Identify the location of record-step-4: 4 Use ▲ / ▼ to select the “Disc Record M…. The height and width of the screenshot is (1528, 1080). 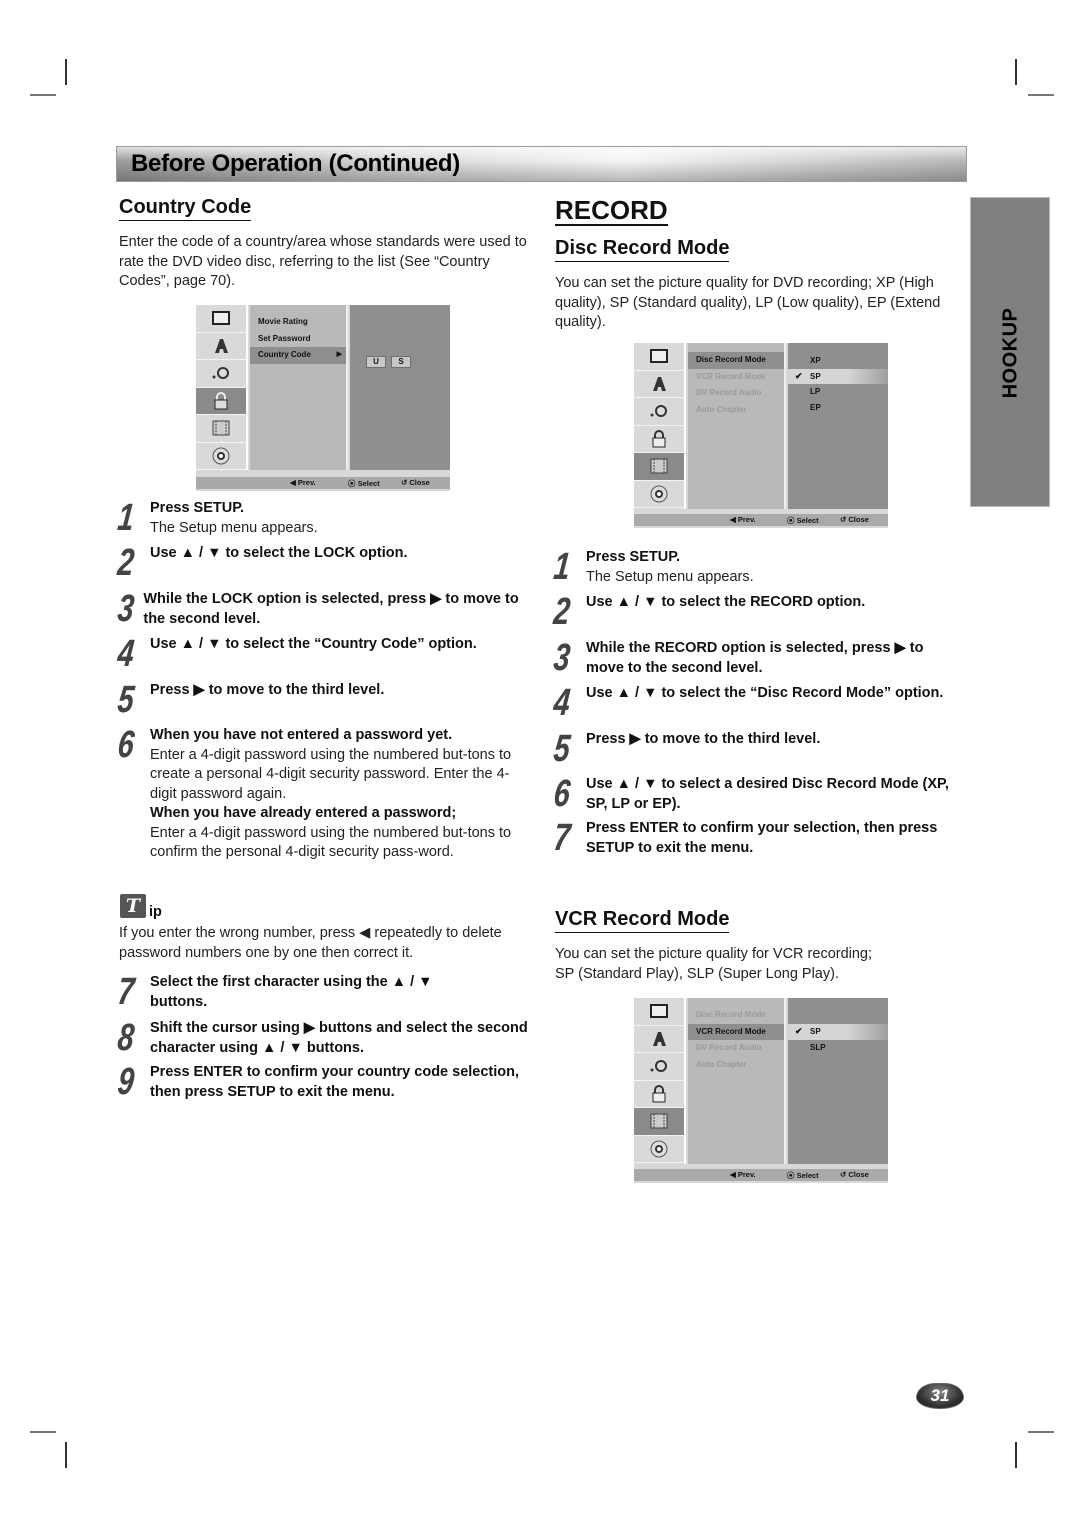
(759, 703).